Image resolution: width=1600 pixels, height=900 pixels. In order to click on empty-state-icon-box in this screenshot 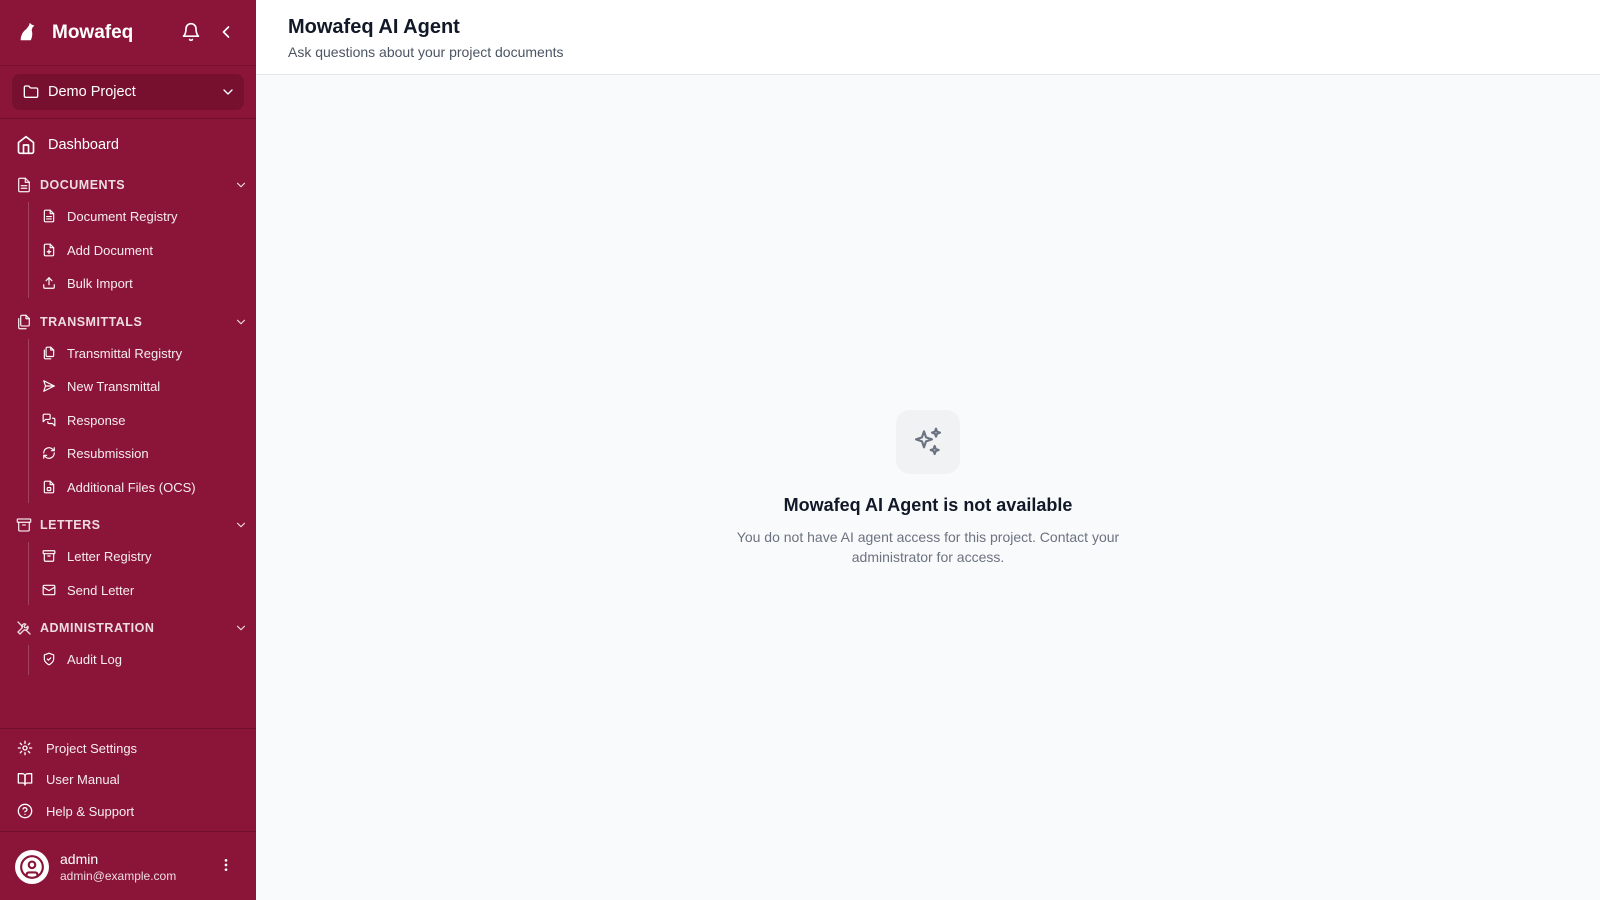, I will do `click(928, 442)`.